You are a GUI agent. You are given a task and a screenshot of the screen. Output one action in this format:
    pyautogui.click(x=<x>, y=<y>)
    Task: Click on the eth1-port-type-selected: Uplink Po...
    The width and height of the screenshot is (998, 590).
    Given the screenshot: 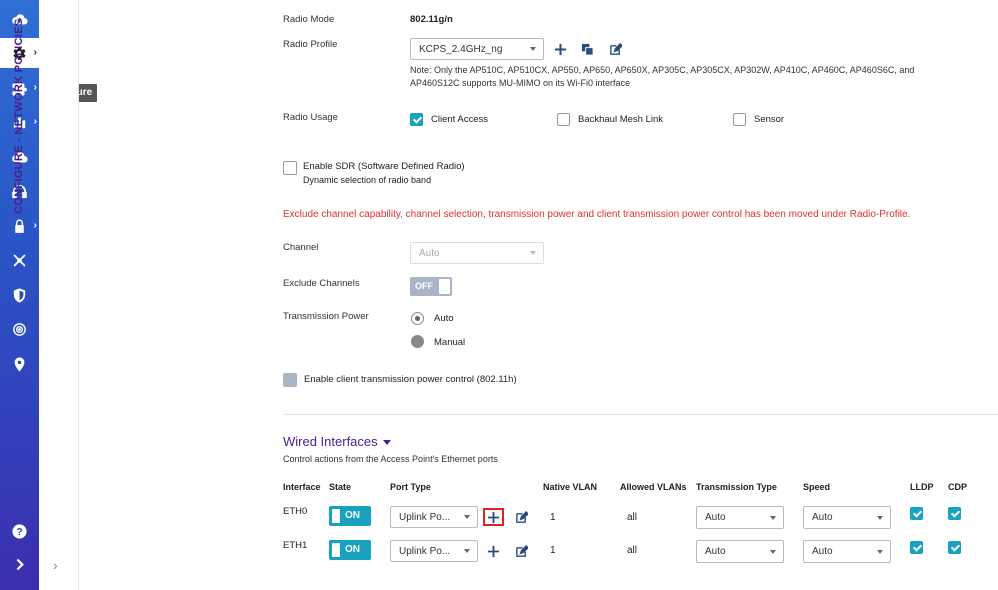 What is the action you would take?
    pyautogui.click(x=425, y=551)
    